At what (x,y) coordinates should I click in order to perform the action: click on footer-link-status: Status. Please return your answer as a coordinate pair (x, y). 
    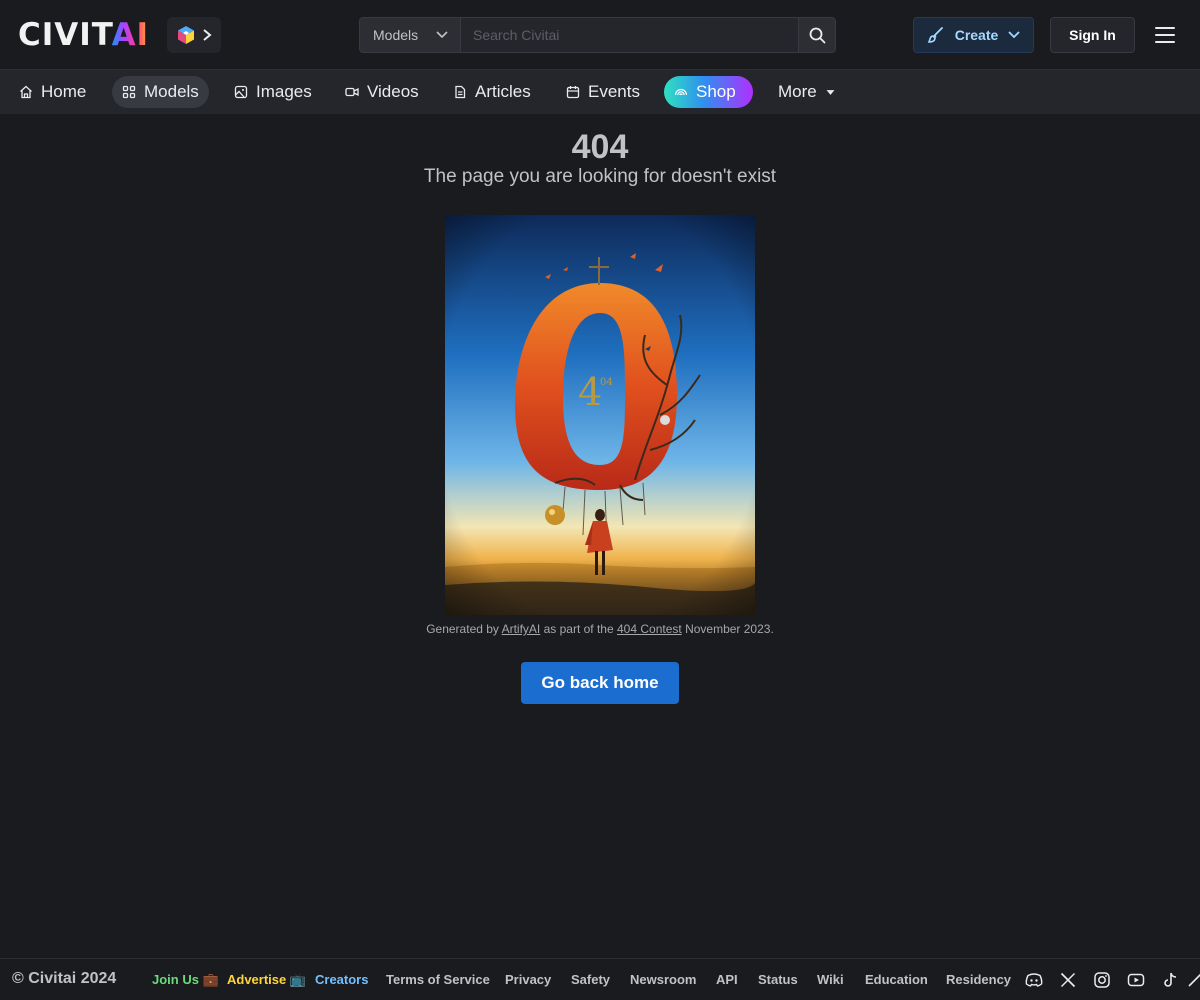
    Looking at the image, I should click on (778, 979).